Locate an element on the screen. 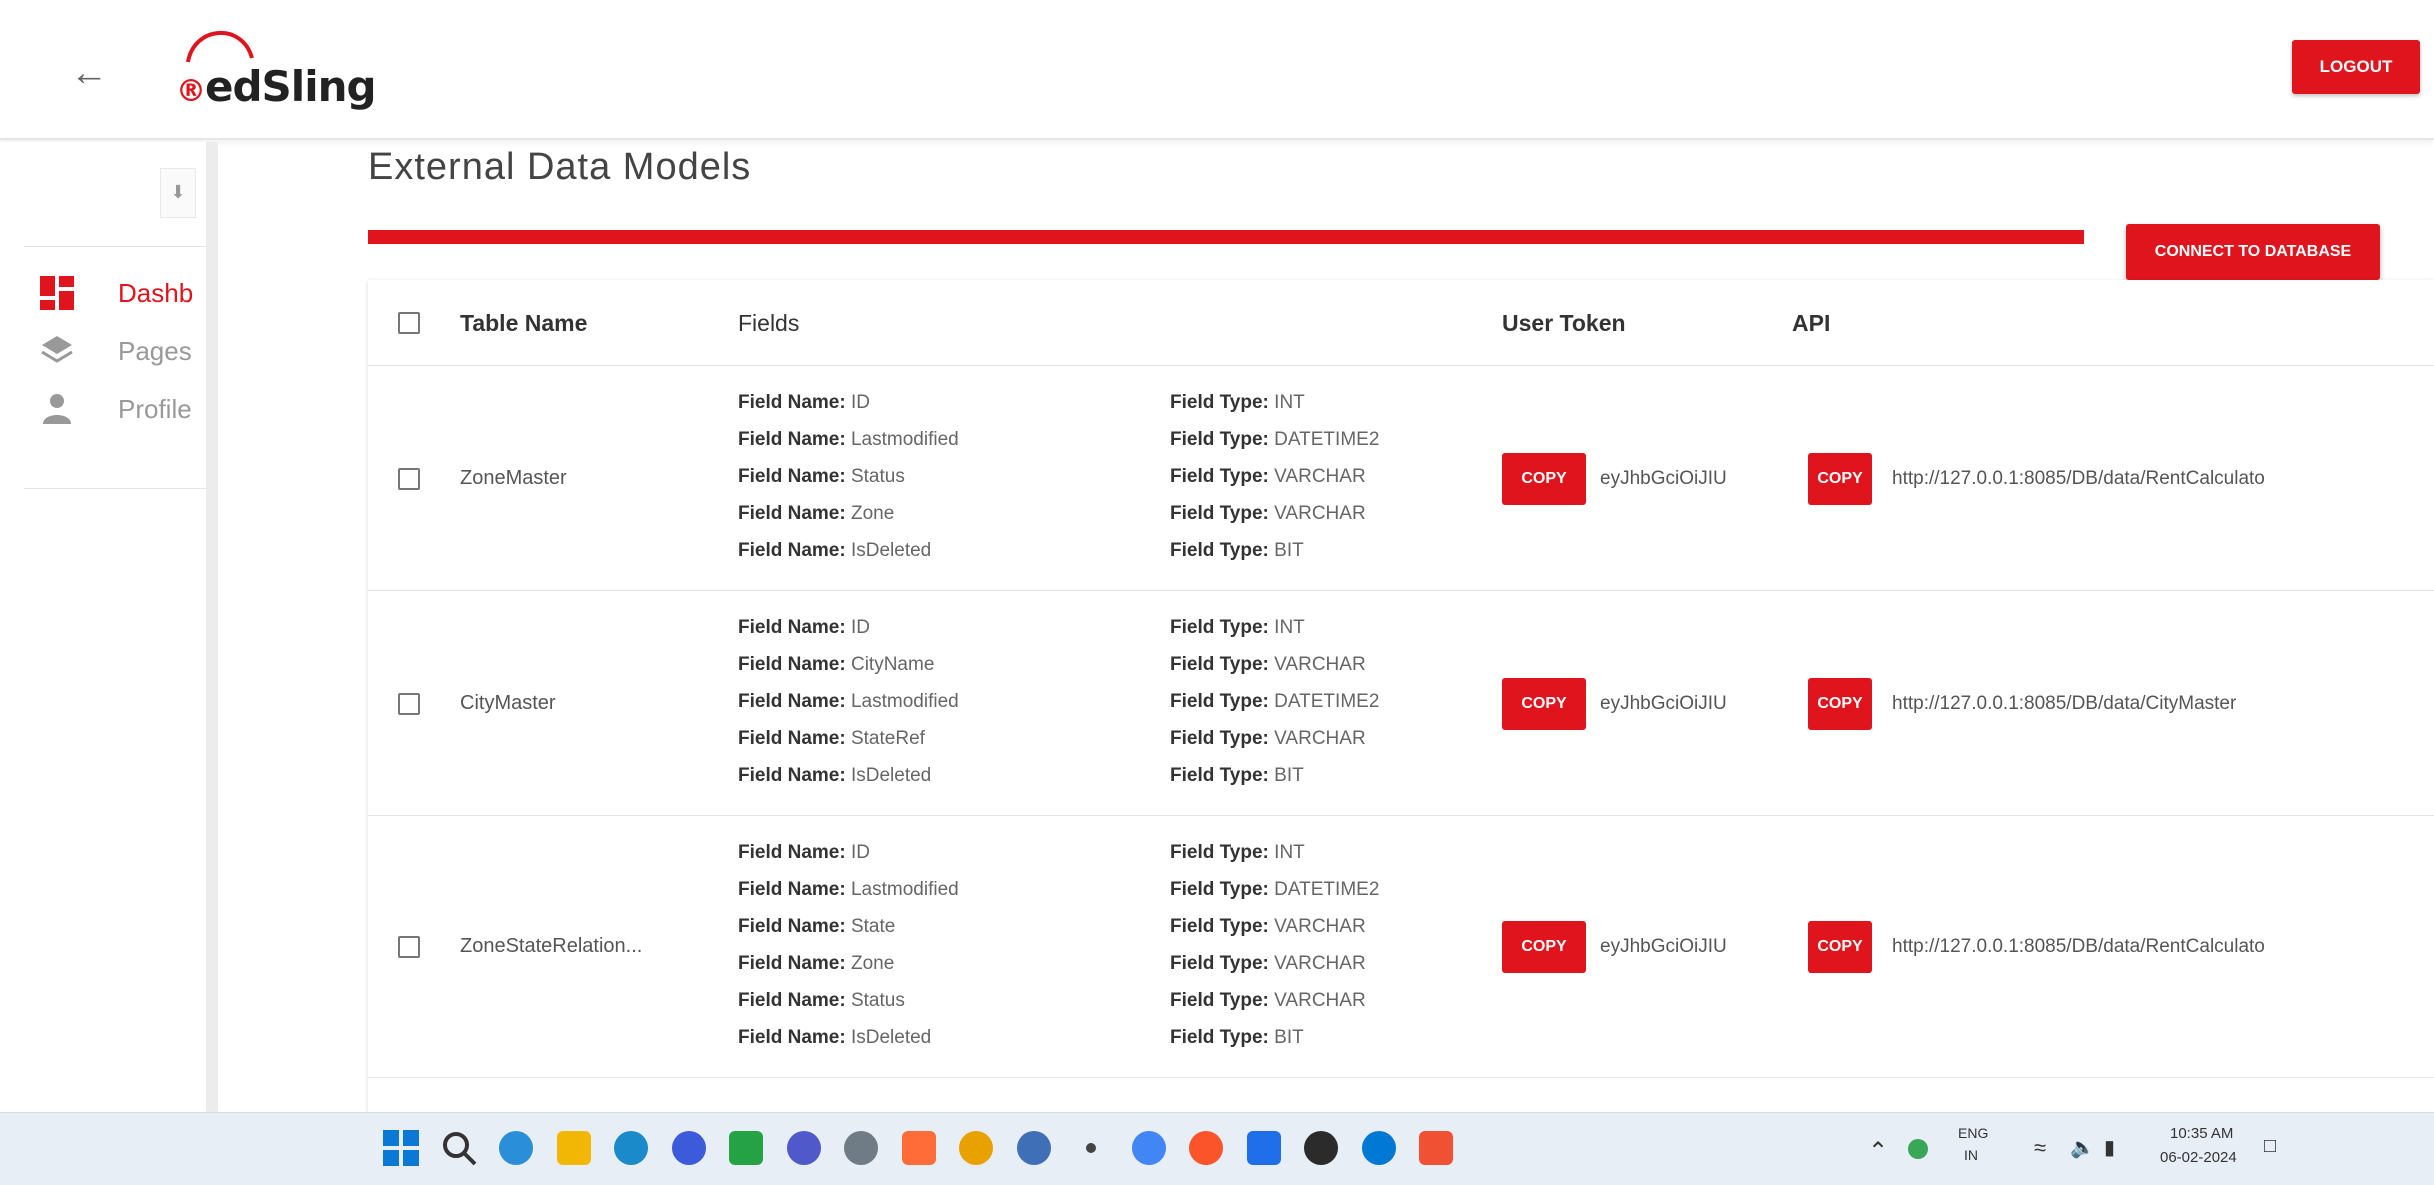 This screenshot has height=1185, width=2434. field-name-line: Field Name: IsDeleted is located at coordinates (848, 550).